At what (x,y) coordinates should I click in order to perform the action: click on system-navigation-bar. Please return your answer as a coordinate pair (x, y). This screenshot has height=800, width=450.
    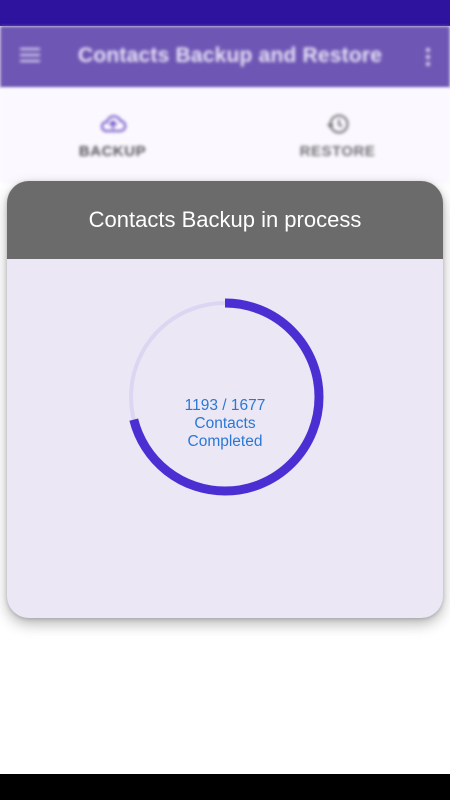
    Looking at the image, I should click on (225, 787).